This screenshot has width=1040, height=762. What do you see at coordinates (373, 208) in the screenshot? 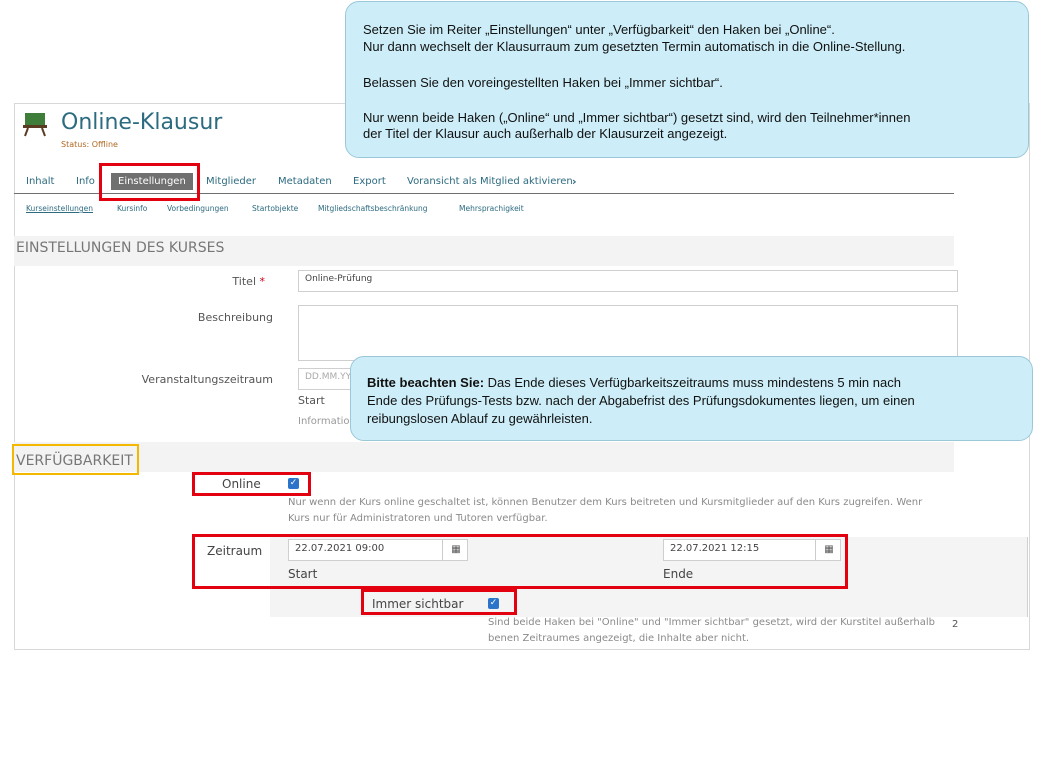
I see `subtab-mitgliedschaft: Mitgliedschaftsbeschränkung` at bounding box center [373, 208].